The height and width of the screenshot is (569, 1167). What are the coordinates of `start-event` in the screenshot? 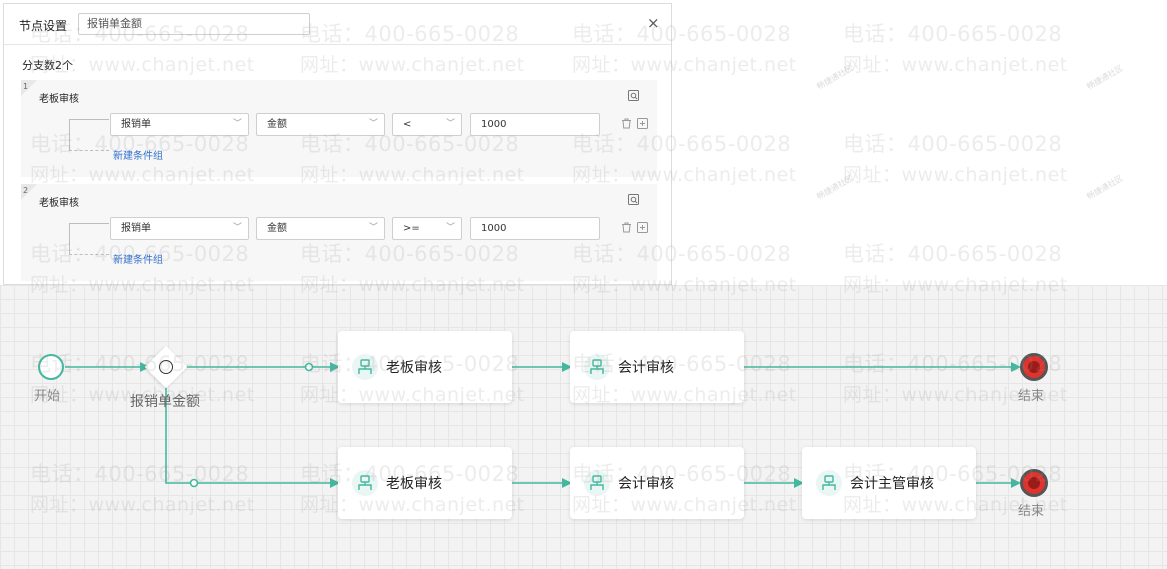 It's located at (51, 367).